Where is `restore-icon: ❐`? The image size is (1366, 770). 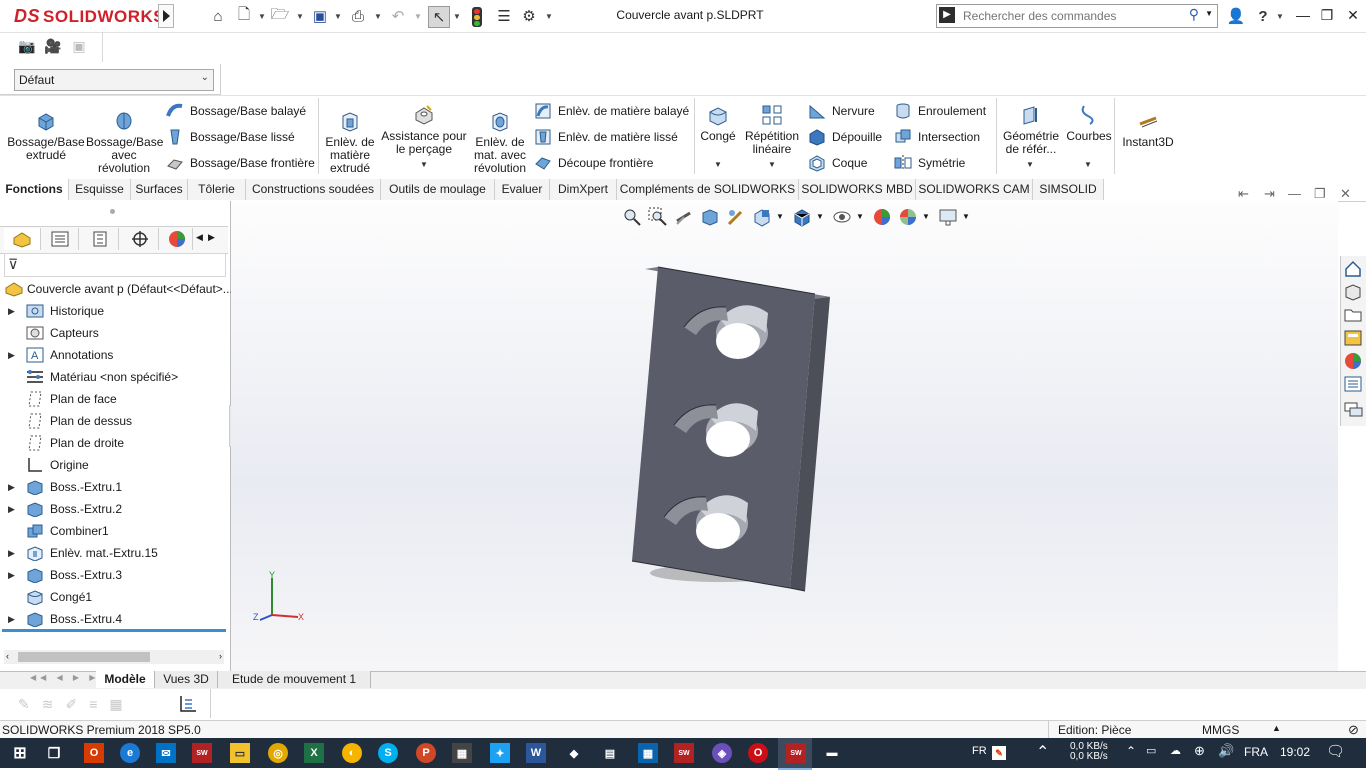
restore-icon: ❐ is located at coordinates (1327, 15).